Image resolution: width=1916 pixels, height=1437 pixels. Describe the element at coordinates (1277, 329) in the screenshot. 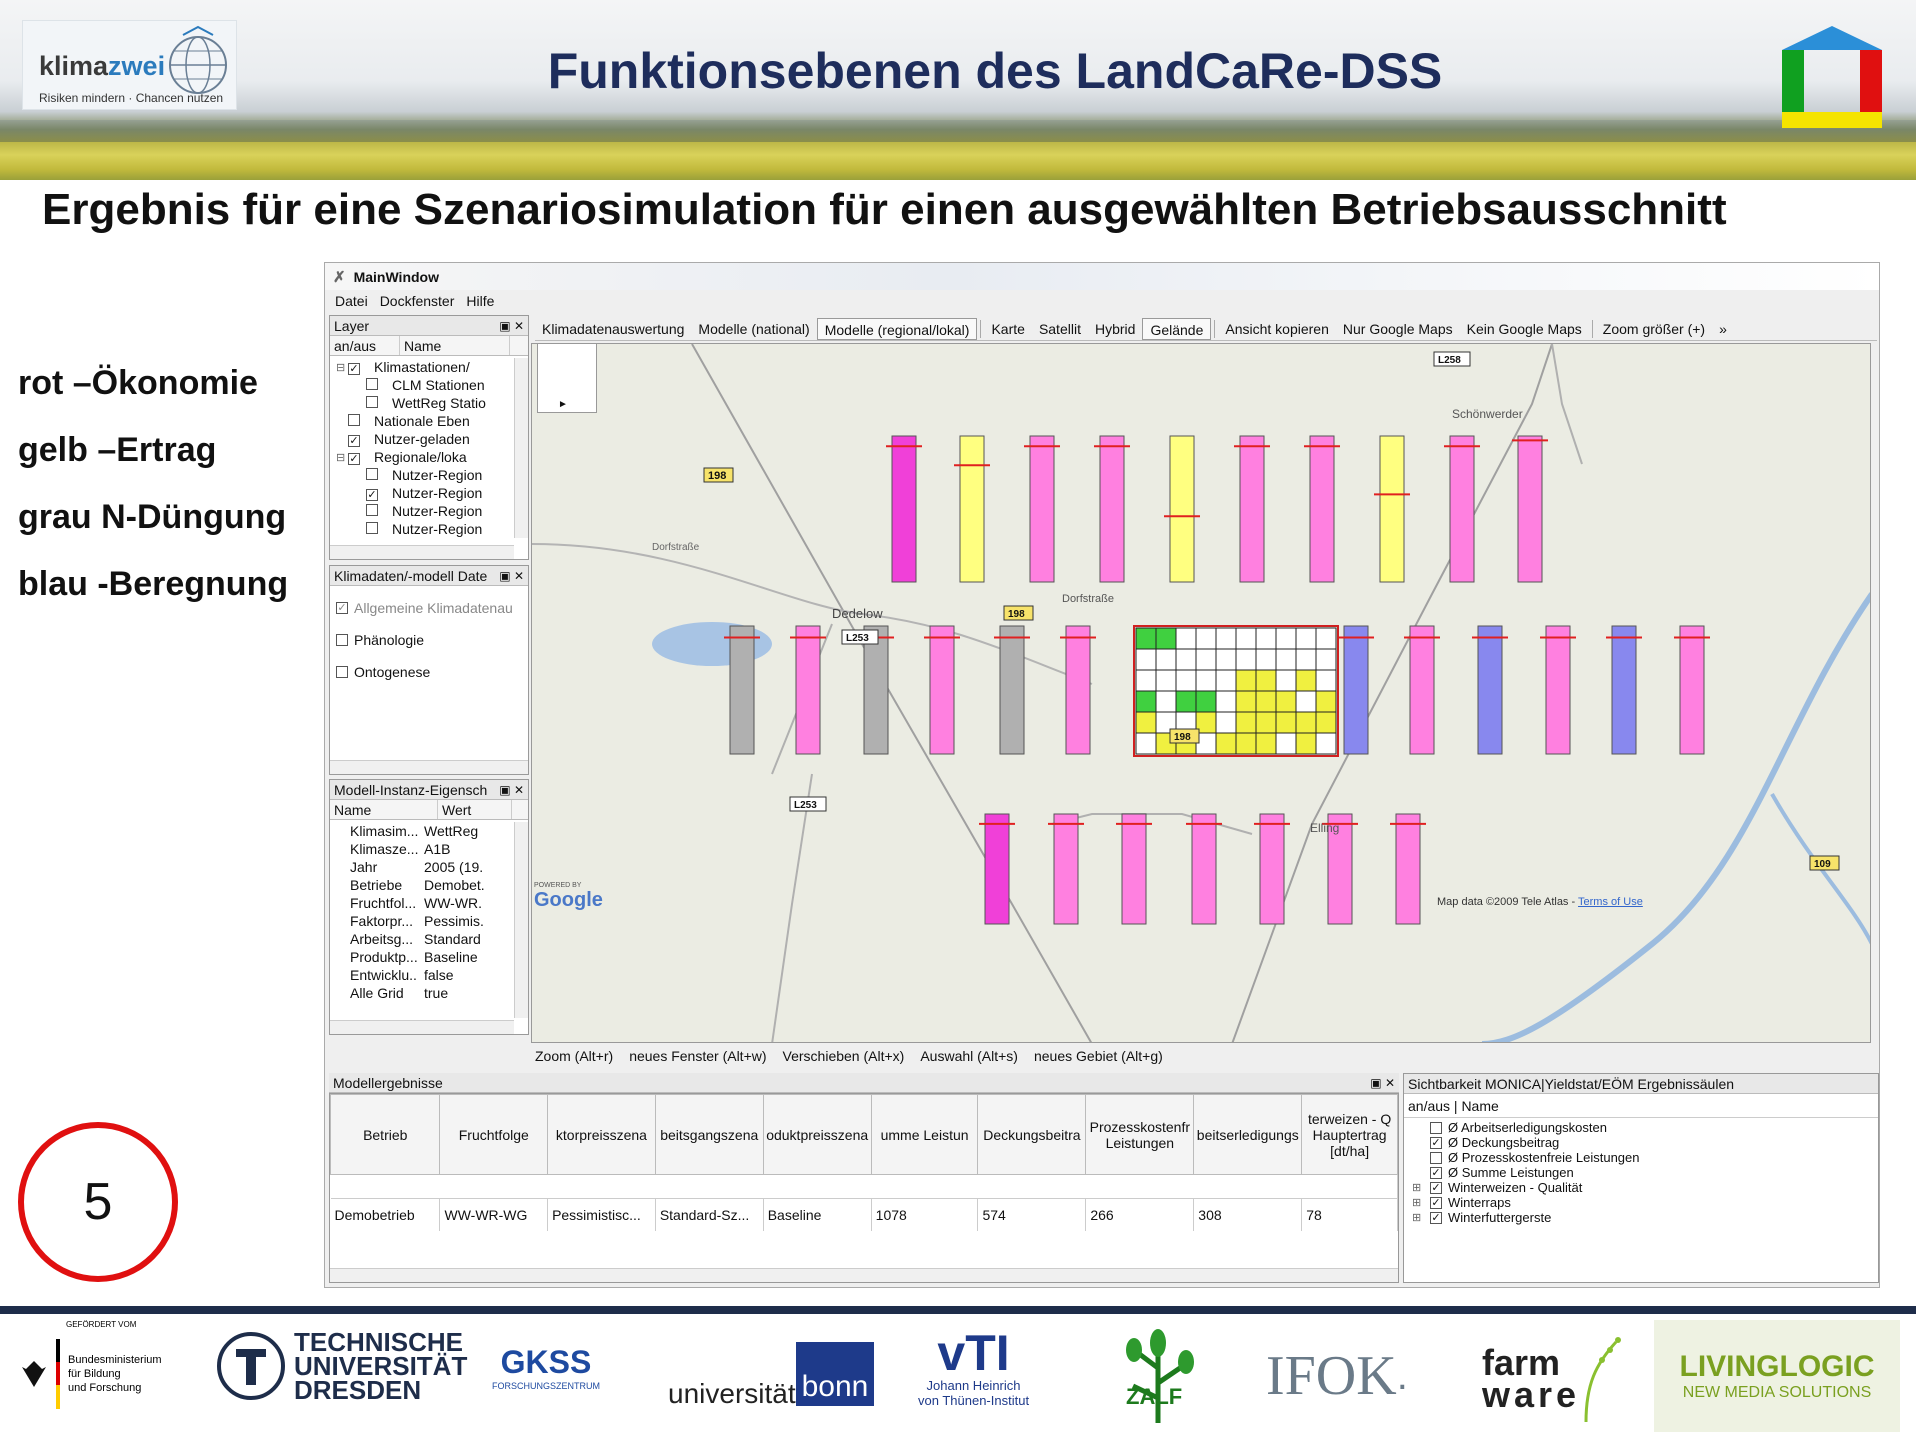

I see `ansicht-kopieren-button: Ansicht kopieren` at that location.